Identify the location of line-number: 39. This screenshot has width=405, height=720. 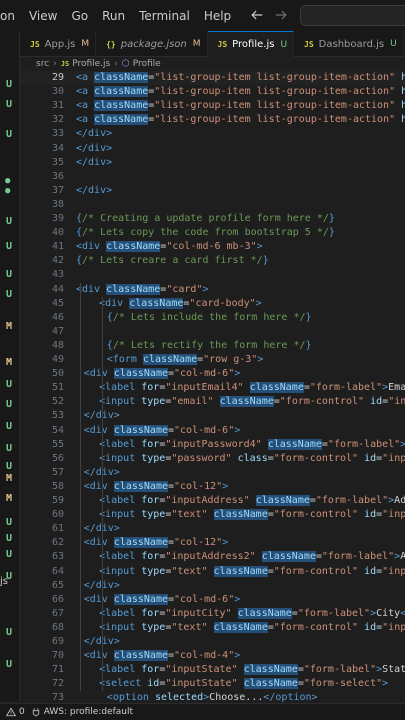
(57, 218).